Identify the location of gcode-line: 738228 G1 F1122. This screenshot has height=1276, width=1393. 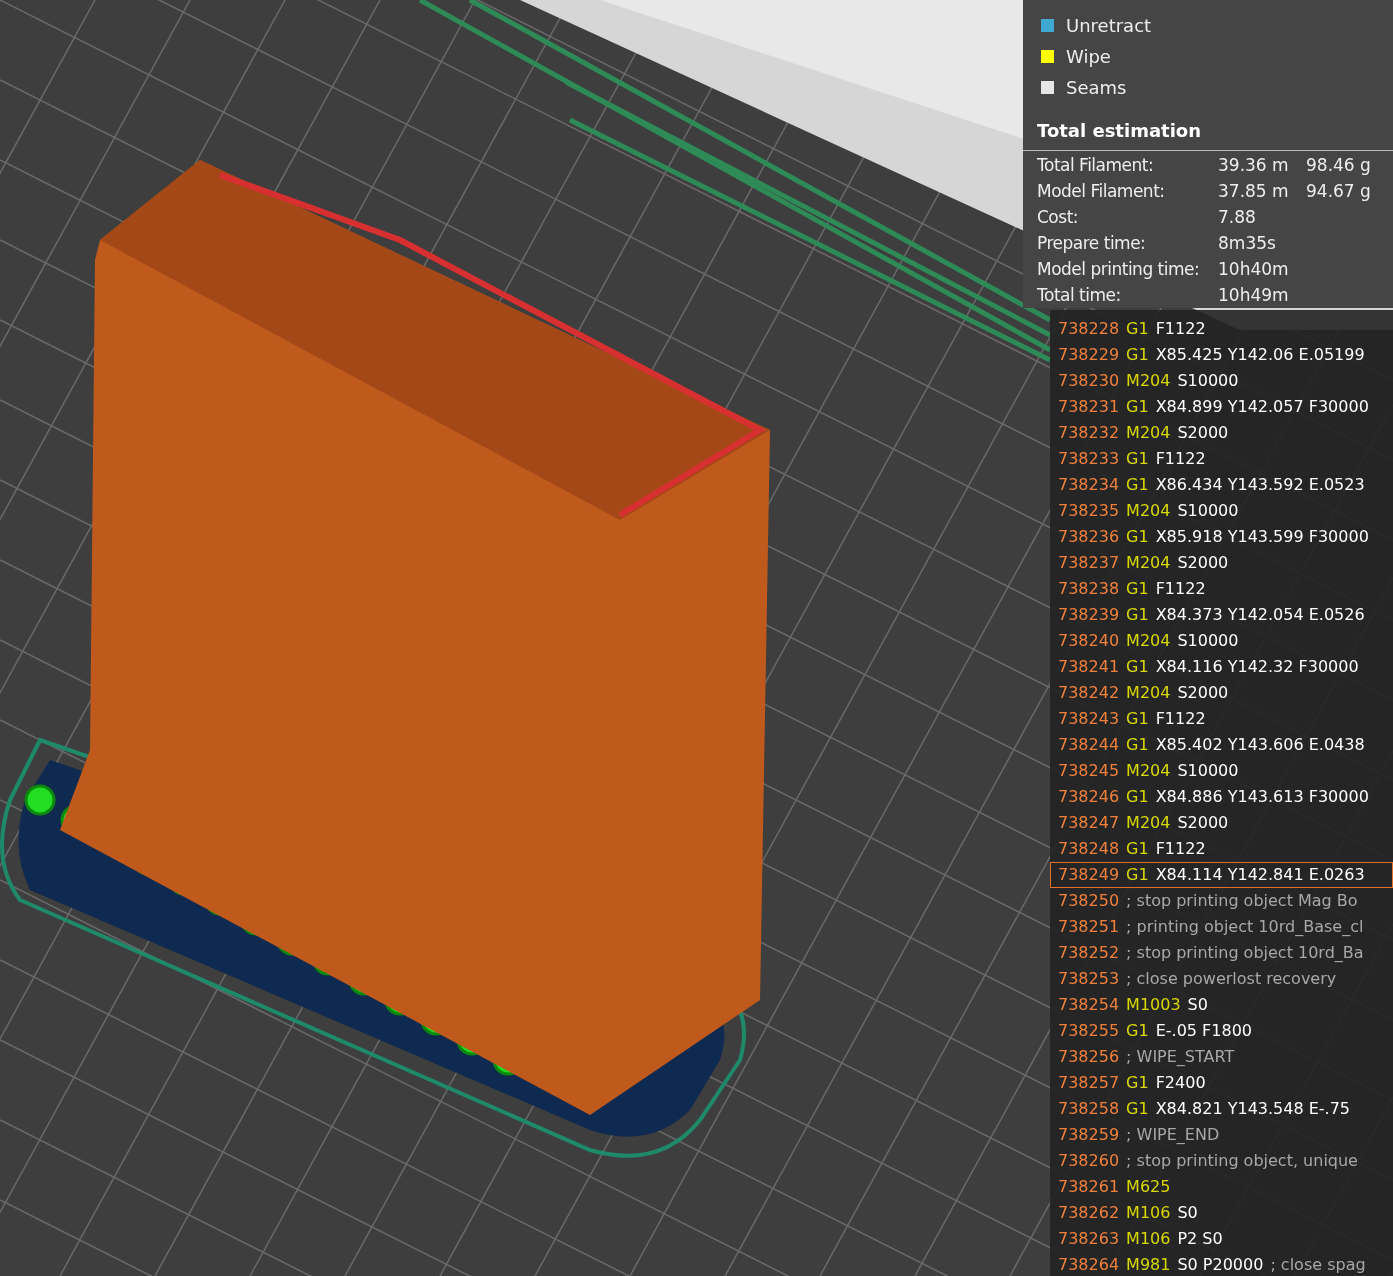
(1221, 329).